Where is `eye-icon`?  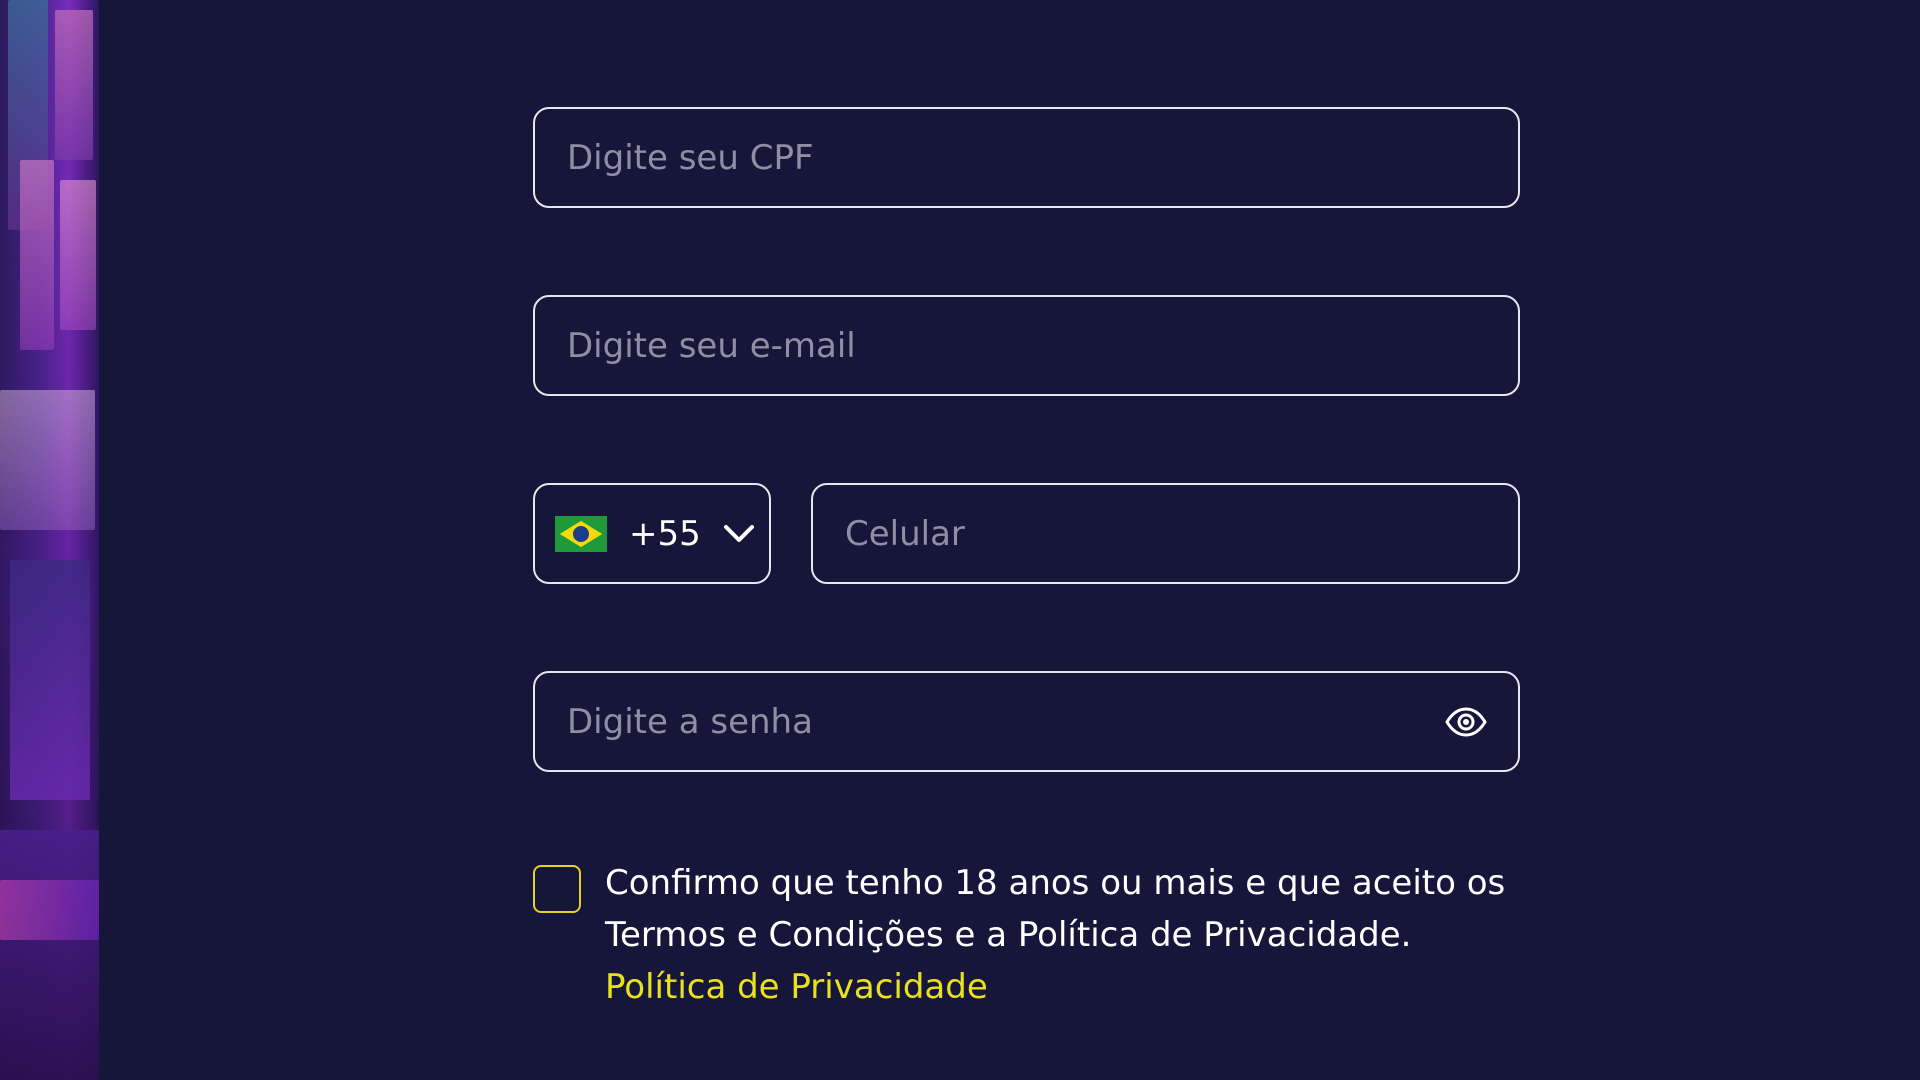
eye-icon is located at coordinates (1466, 722).